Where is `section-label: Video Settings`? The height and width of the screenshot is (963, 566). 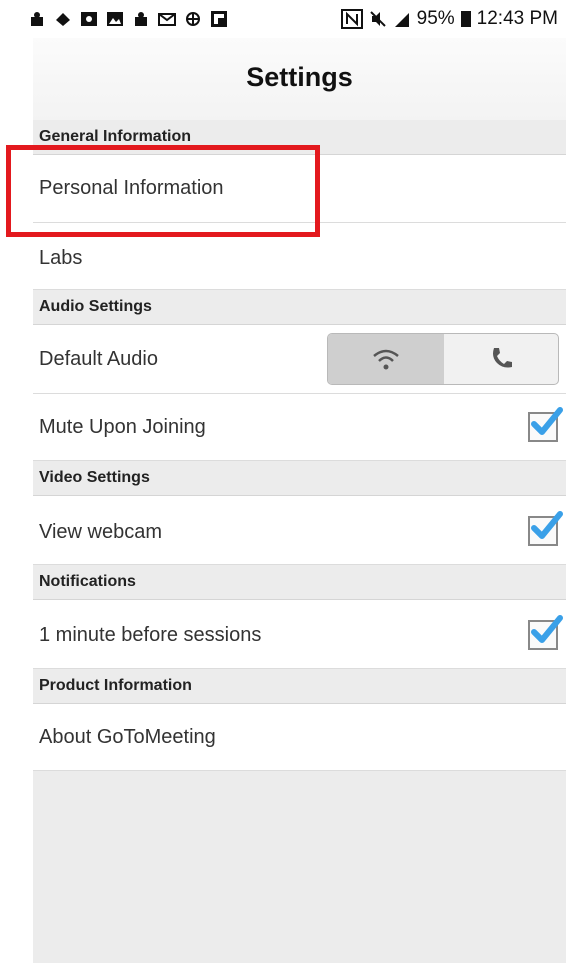
section-label: Video Settings is located at coordinates (94, 477).